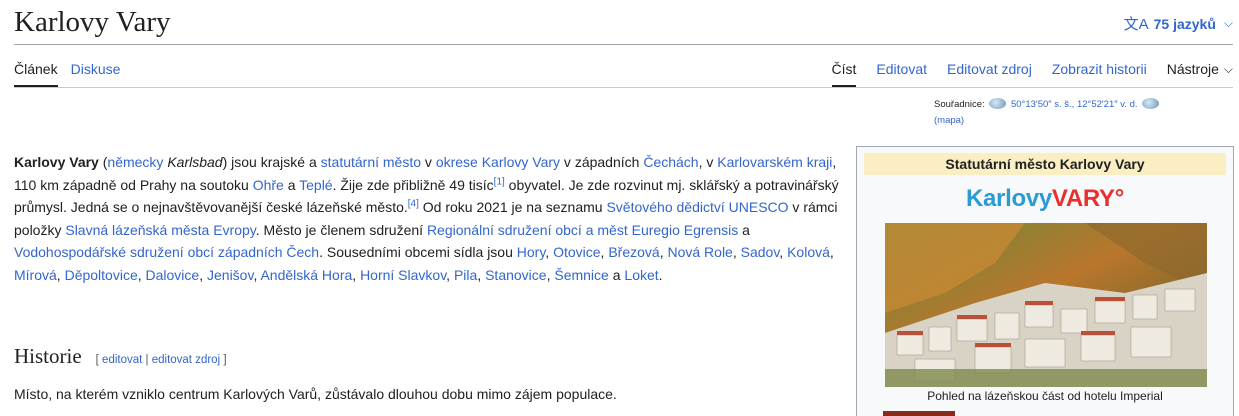 Image resolution: width=1239 pixels, height=416 pixels. Describe the element at coordinates (403, 275) in the screenshot. I see `article-link: Horní Slavkov` at that location.